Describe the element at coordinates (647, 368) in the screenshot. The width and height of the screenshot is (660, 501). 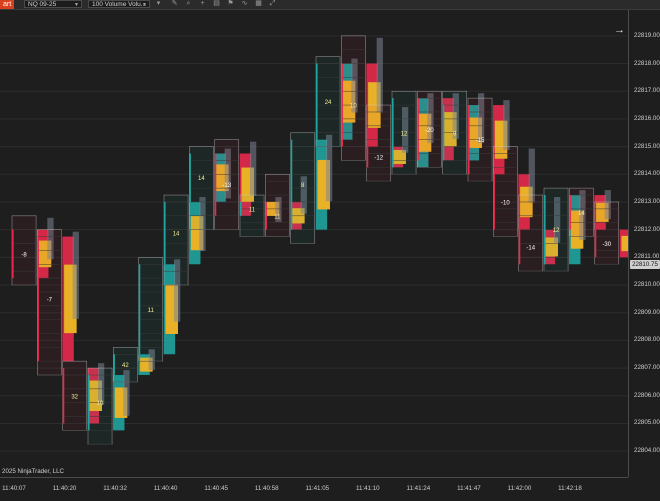
I see `price-label: 22807.00` at that location.